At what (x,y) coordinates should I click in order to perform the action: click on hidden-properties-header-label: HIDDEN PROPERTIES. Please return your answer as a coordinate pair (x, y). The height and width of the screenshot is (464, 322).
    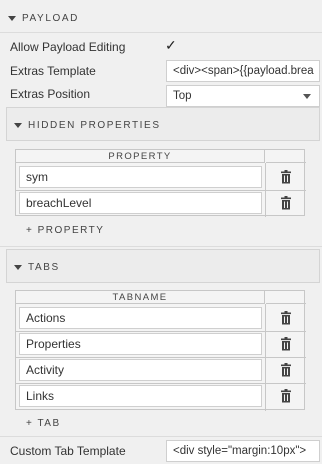
    Looking at the image, I should click on (94, 125).